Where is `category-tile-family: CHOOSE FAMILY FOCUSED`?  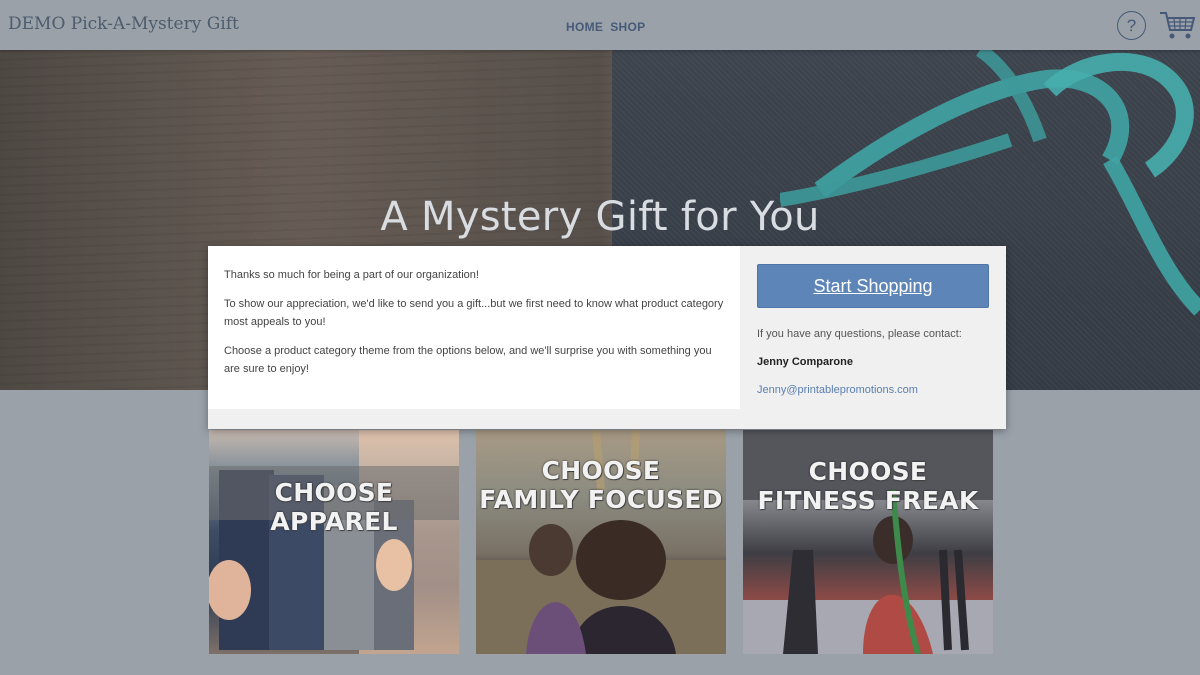 category-tile-family: CHOOSE FAMILY FOCUSED is located at coordinates (601, 542).